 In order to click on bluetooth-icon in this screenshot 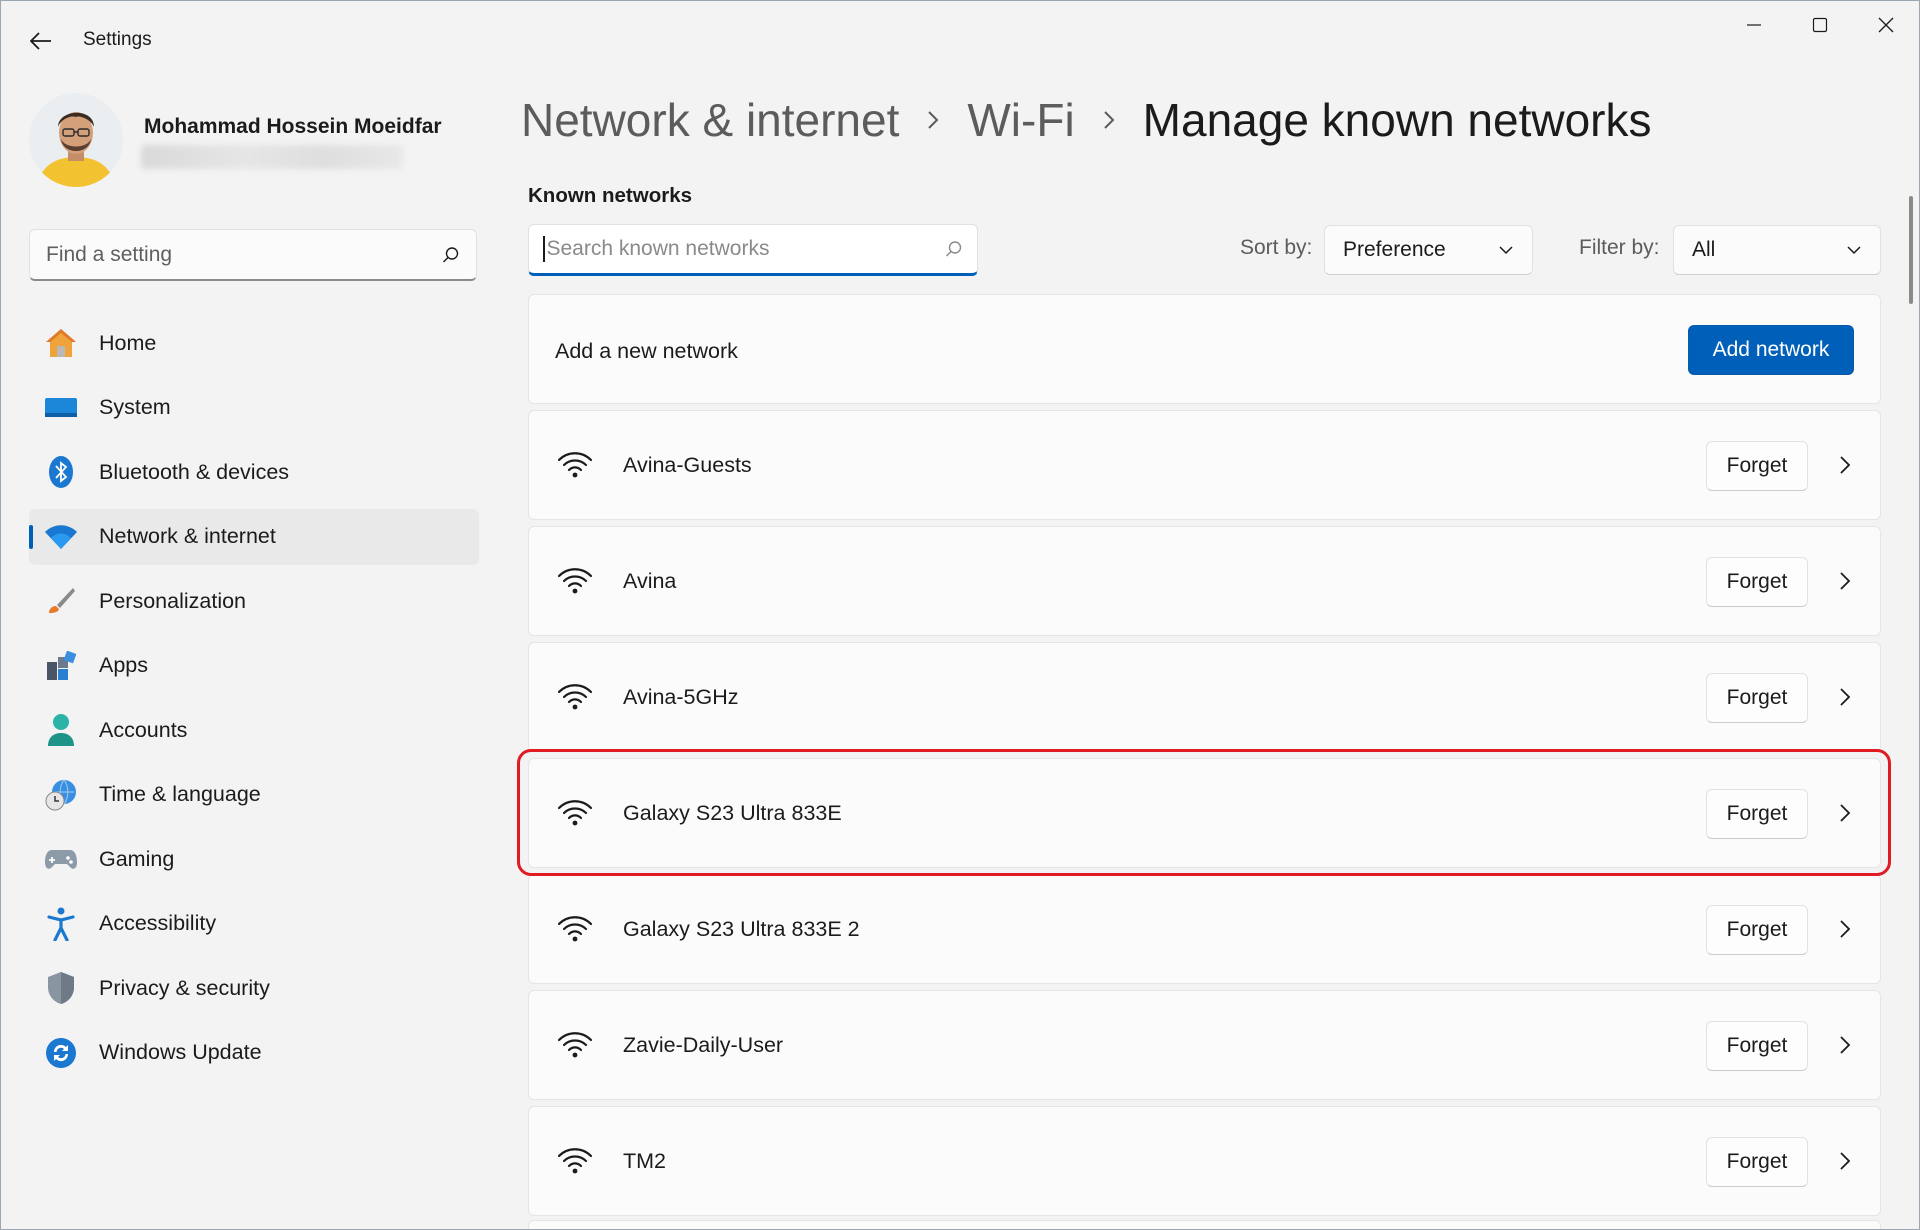, I will do `click(61, 472)`.